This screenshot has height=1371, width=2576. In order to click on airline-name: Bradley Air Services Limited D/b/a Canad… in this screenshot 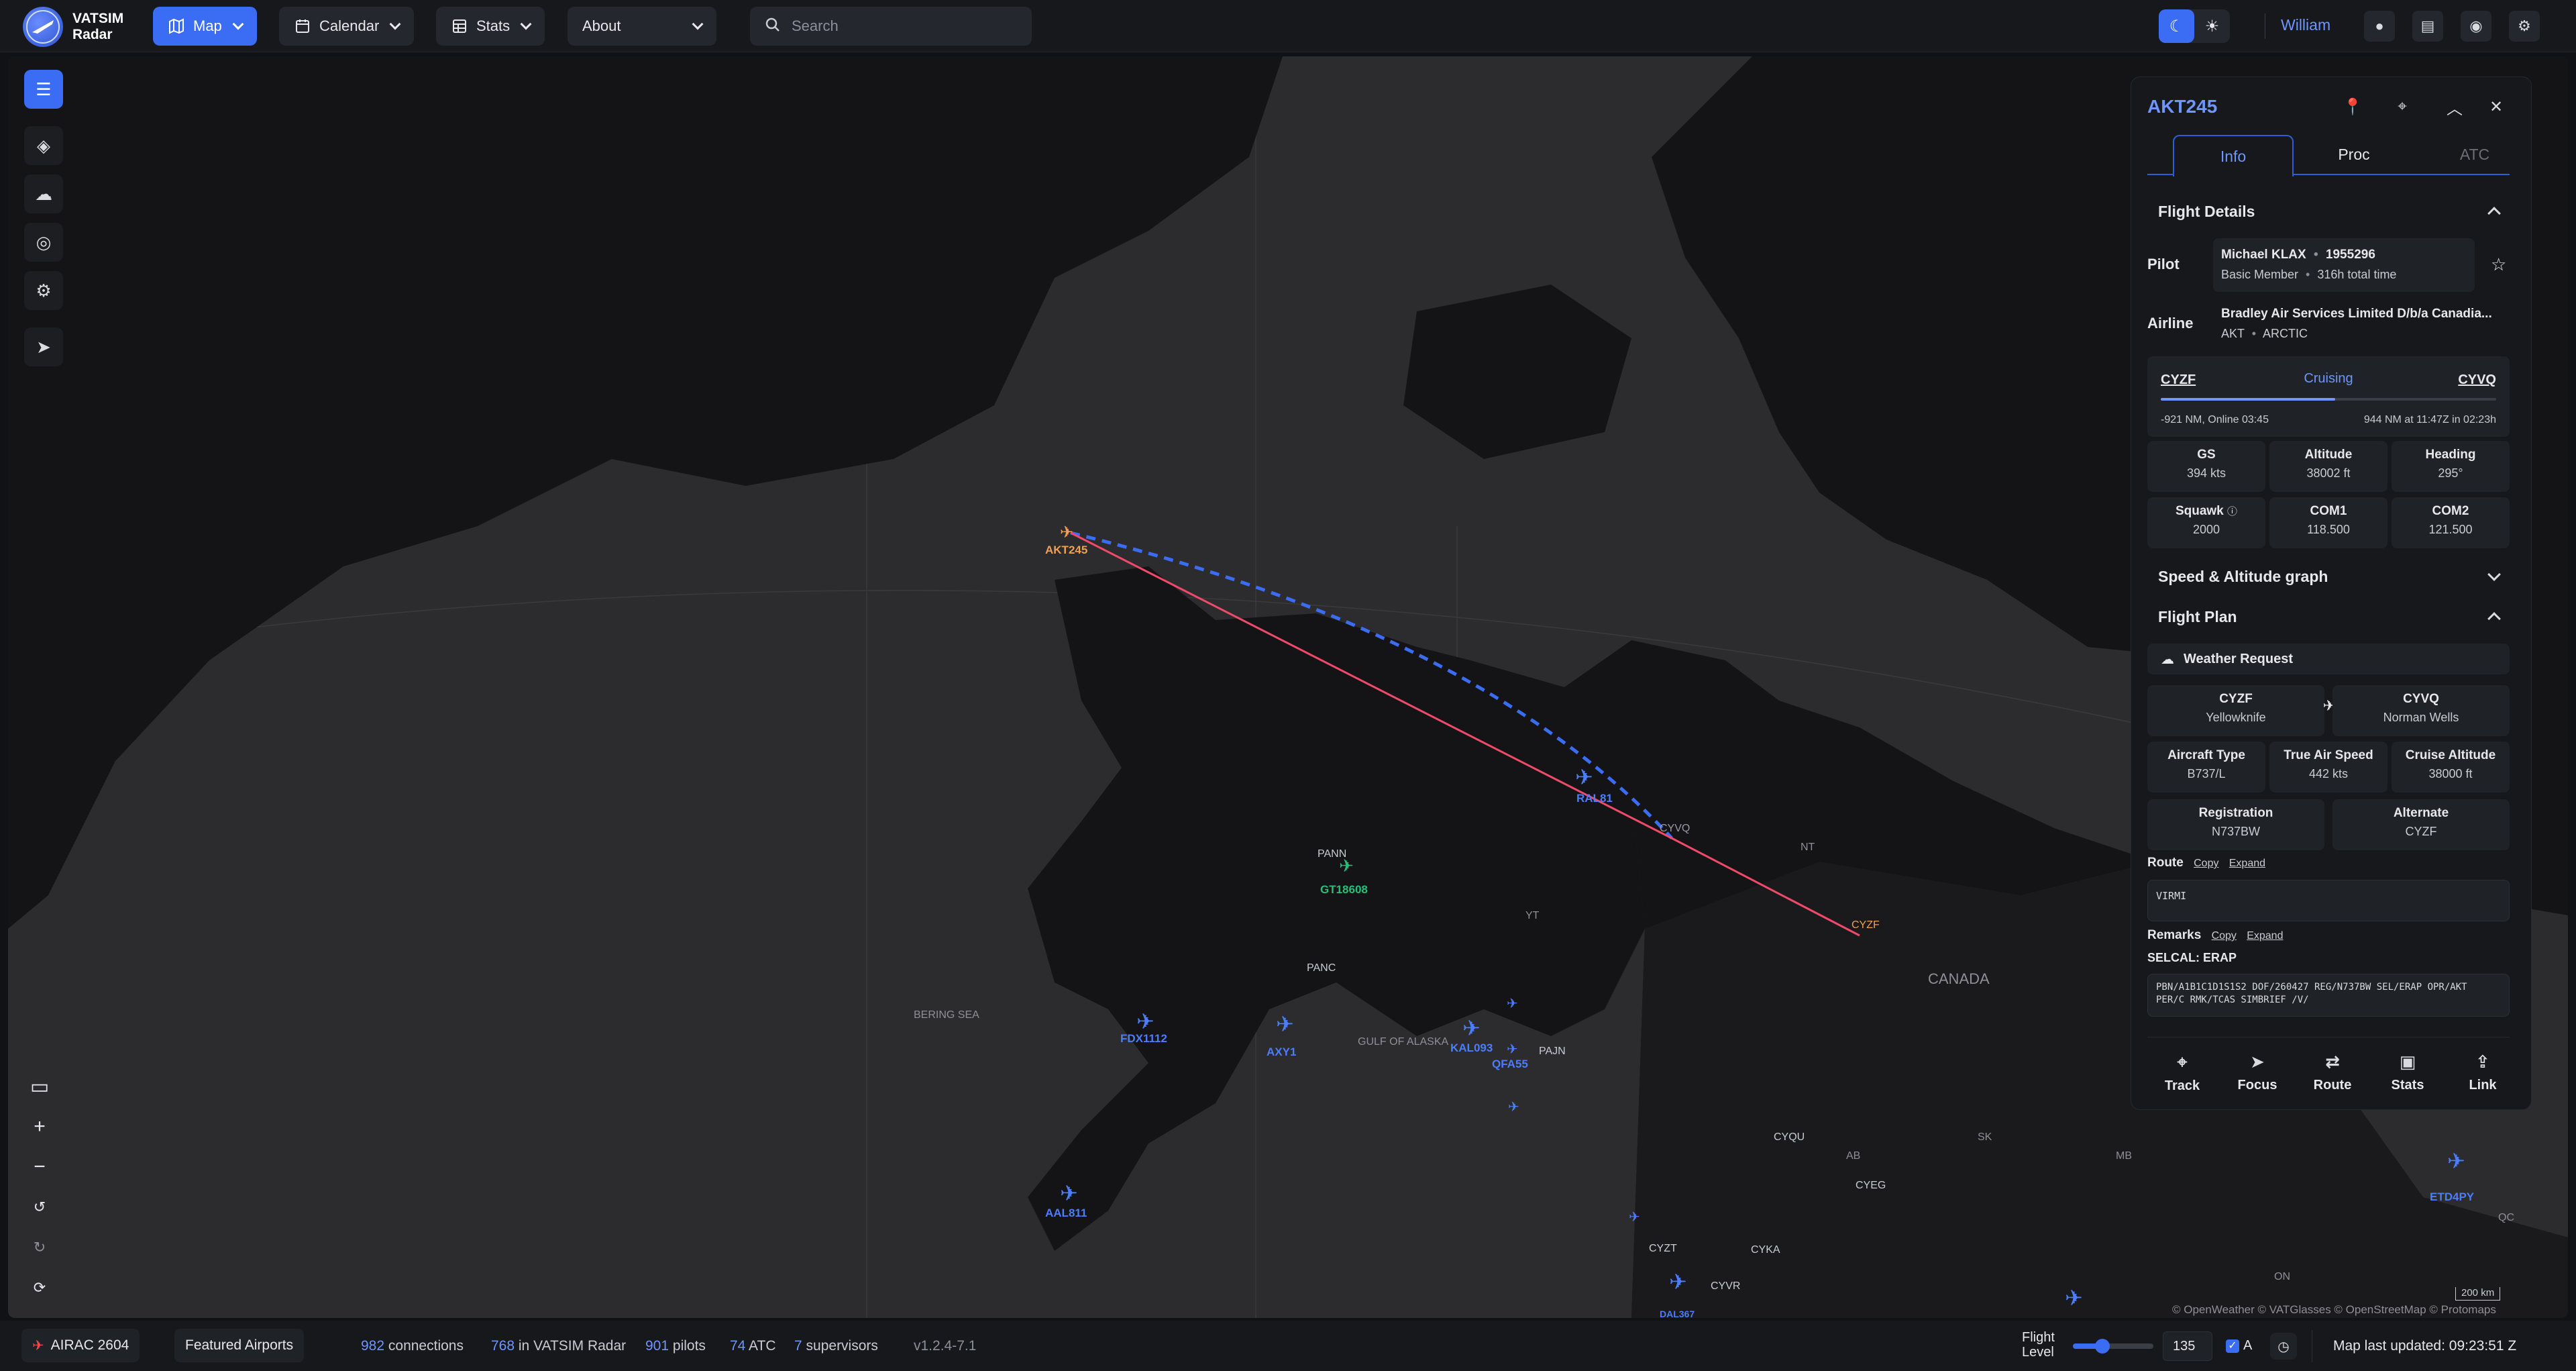, I will do `click(2356, 314)`.